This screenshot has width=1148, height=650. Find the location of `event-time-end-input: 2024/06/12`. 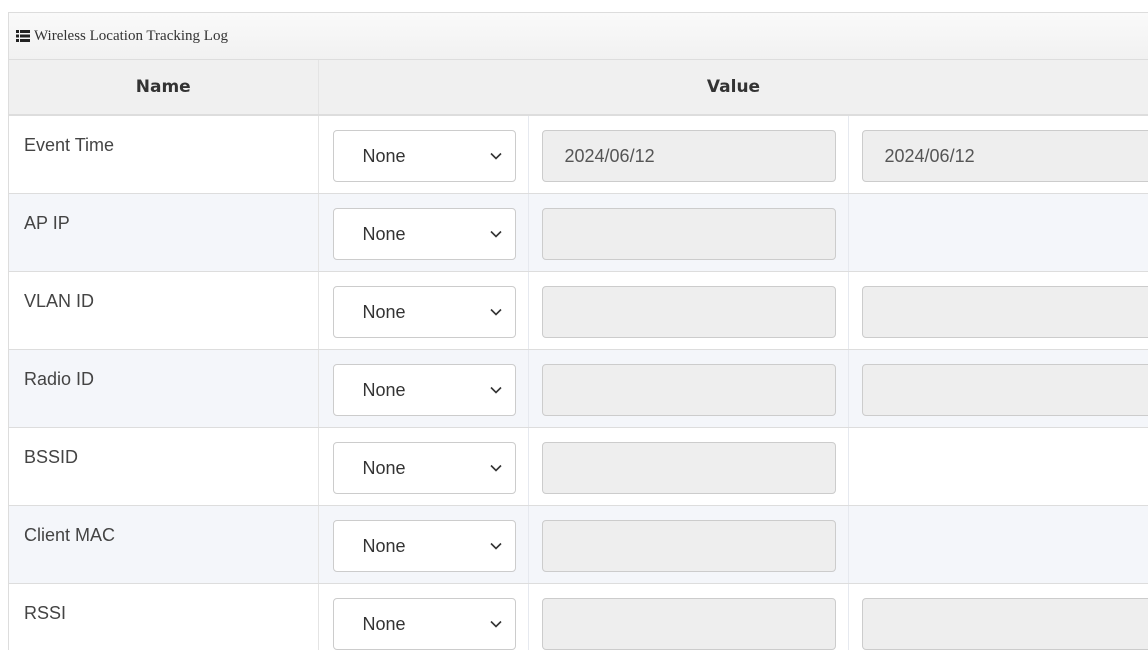

event-time-end-input: 2024/06/12 is located at coordinates (1005, 156).